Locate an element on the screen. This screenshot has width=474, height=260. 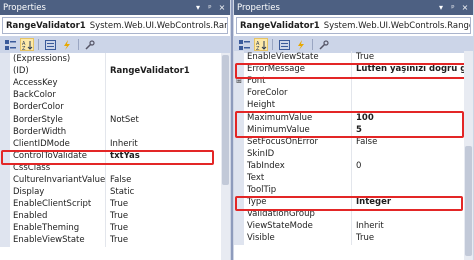
property-row: BorderColor is located at coordinates (115, 107).